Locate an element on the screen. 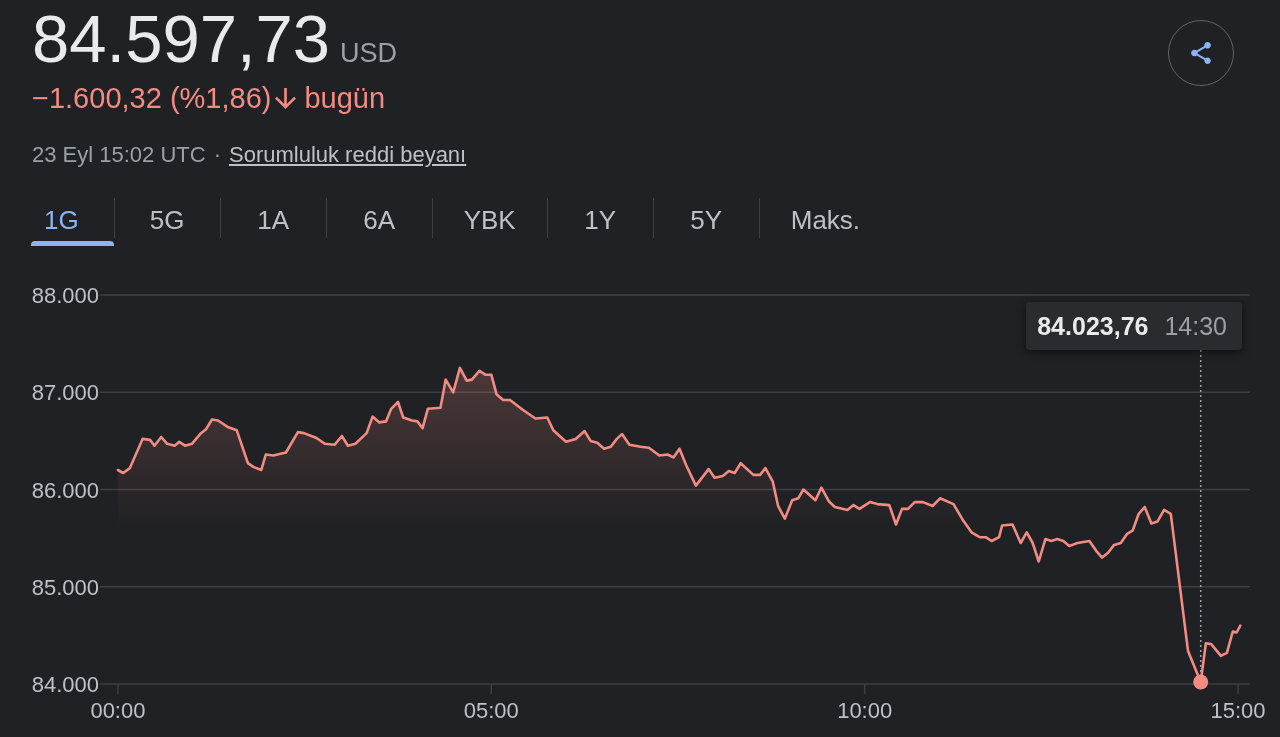 Image resolution: width=1280 pixels, height=737 pixels. tooltip-value: 84.023,76 is located at coordinates (1093, 326).